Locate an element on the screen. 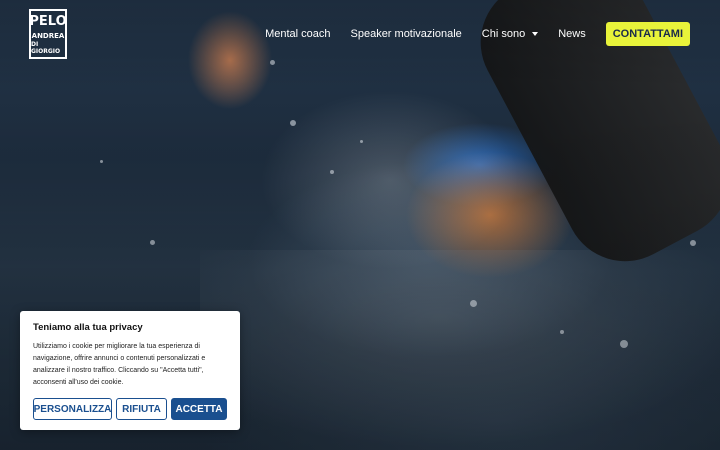 This screenshot has height=450, width=720. logo-line-1: PELO is located at coordinates (48, 21).